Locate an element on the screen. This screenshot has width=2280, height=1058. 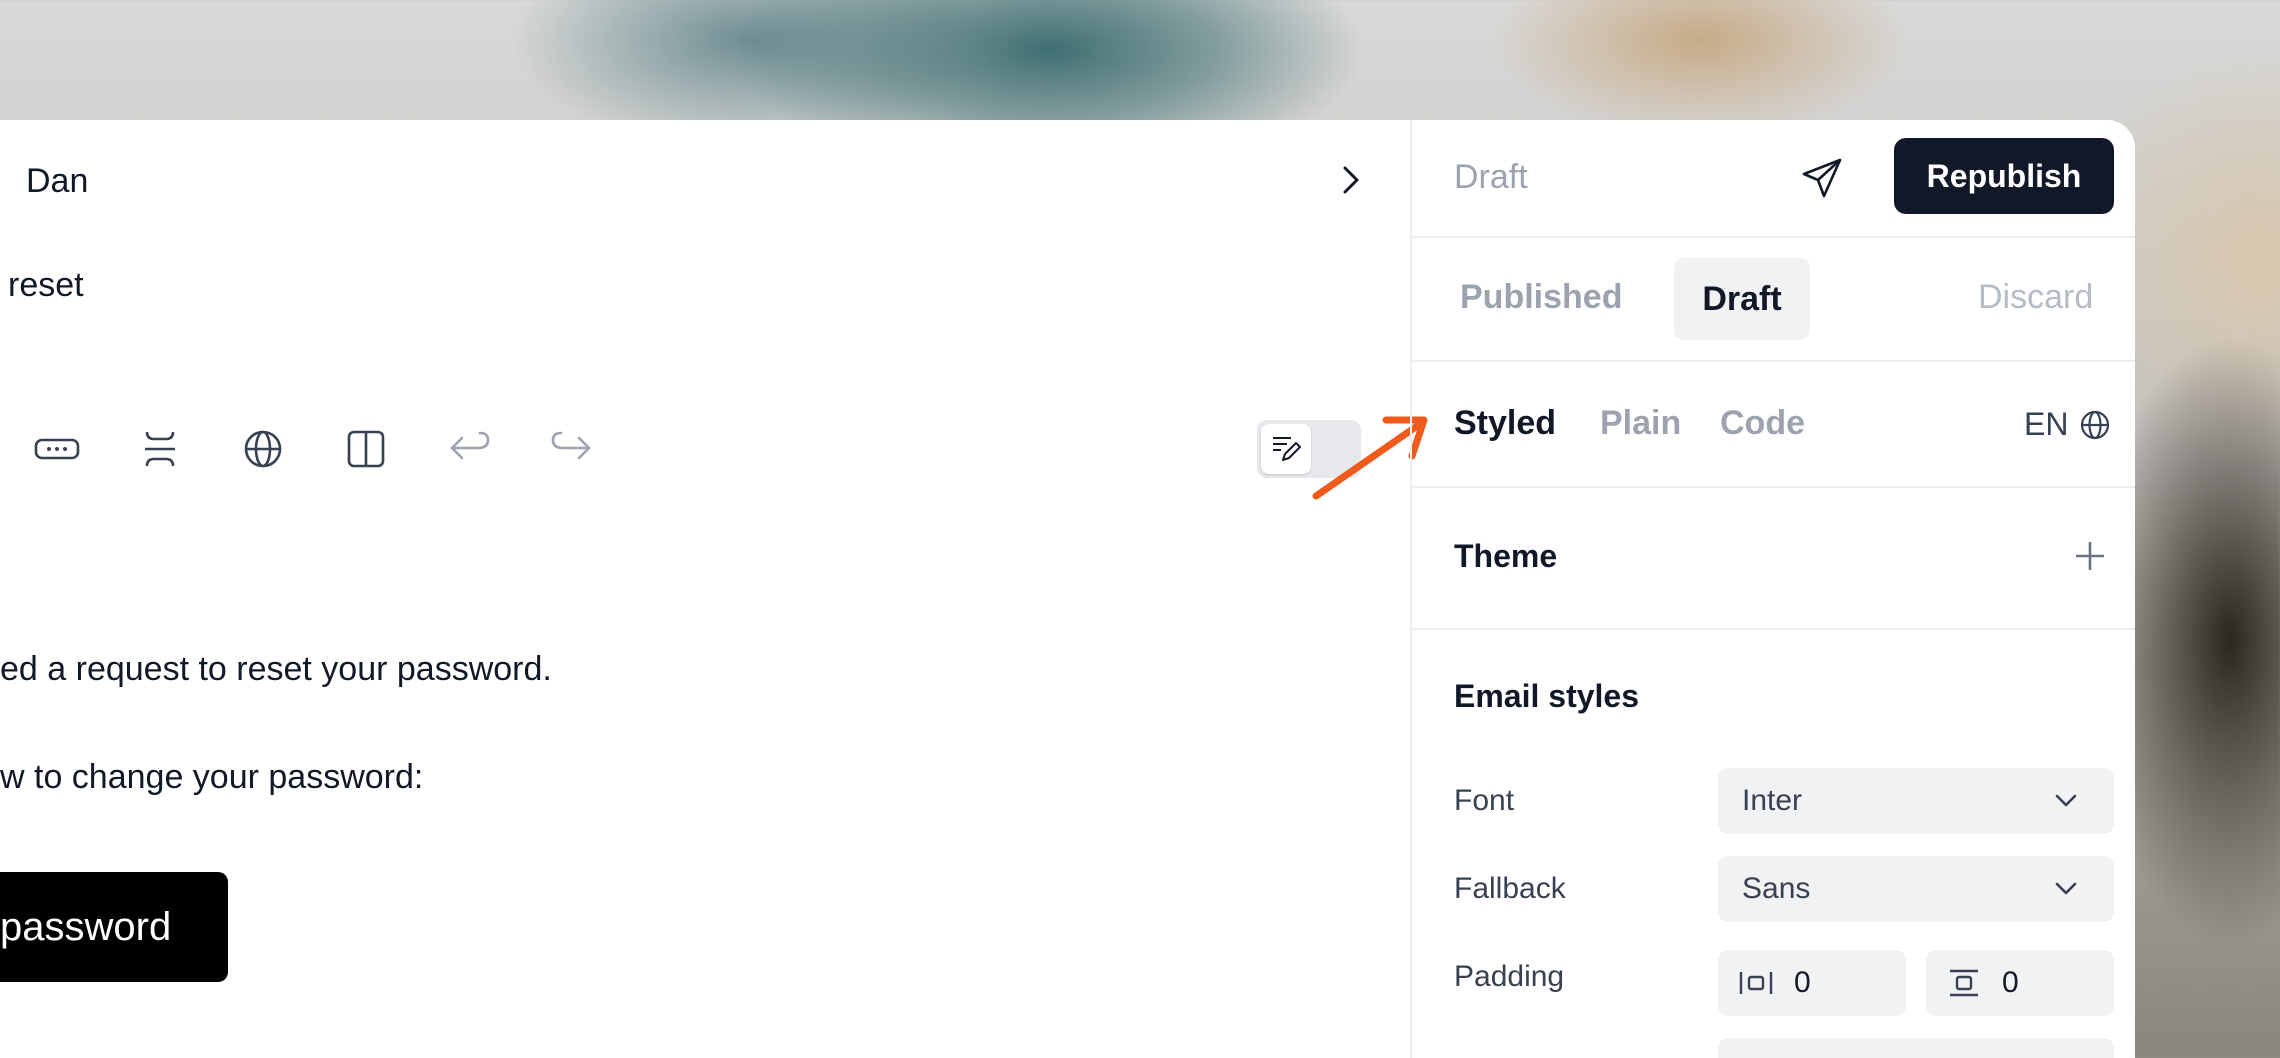
mode-tabs: Styled Plain Code EN is located at coordinates (1773, 425).